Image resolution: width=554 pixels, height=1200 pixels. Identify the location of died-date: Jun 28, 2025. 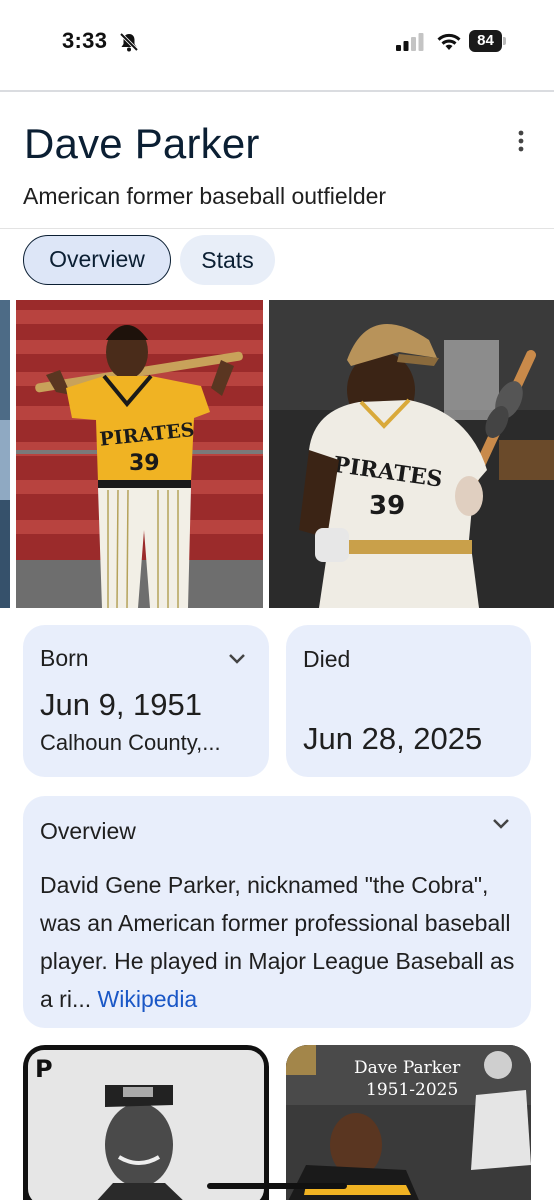
(393, 738).